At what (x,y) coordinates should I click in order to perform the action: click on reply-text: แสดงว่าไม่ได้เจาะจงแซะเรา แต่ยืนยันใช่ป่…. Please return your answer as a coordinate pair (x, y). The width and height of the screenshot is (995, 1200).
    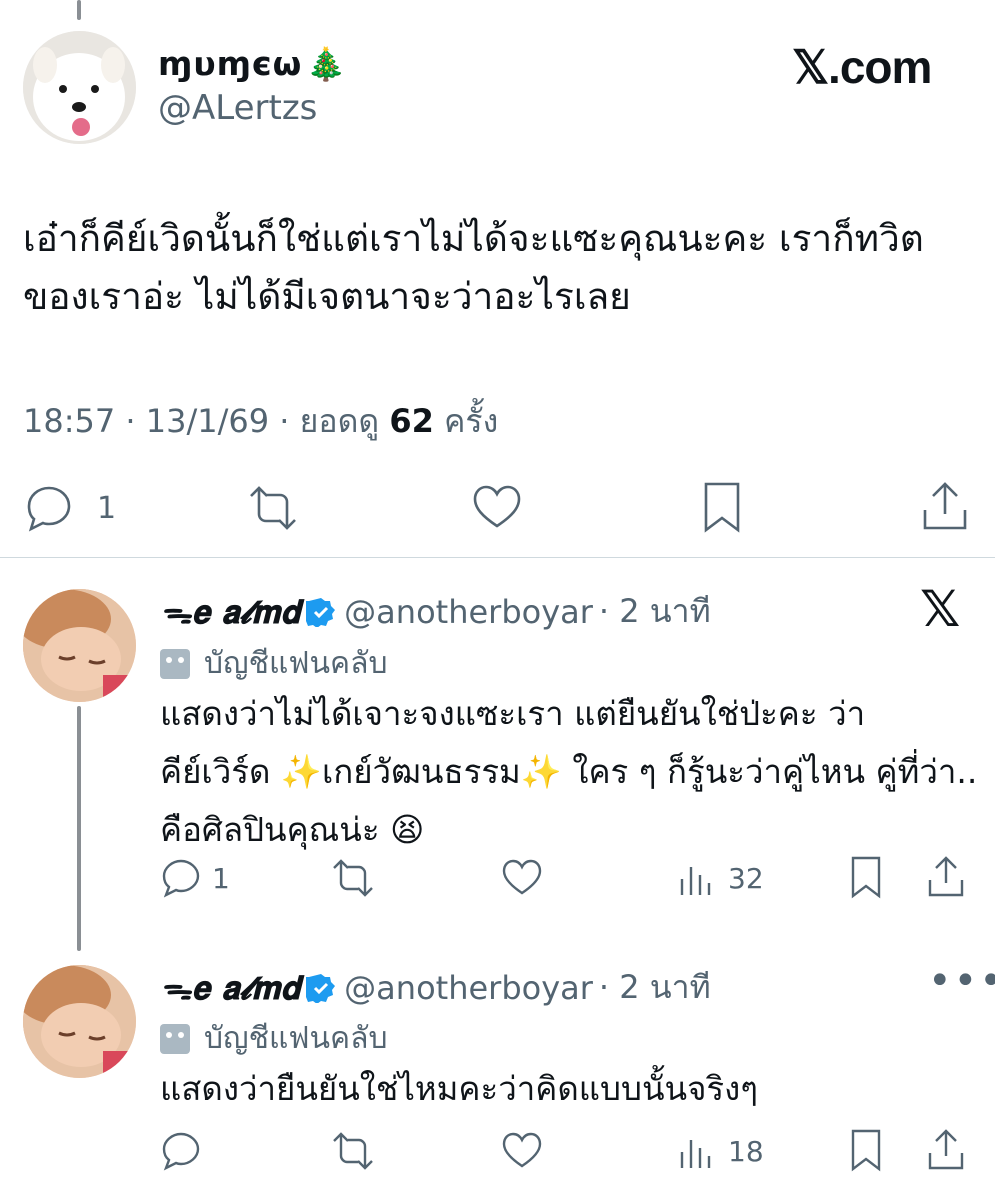
    Looking at the image, I should click on (569, 771).